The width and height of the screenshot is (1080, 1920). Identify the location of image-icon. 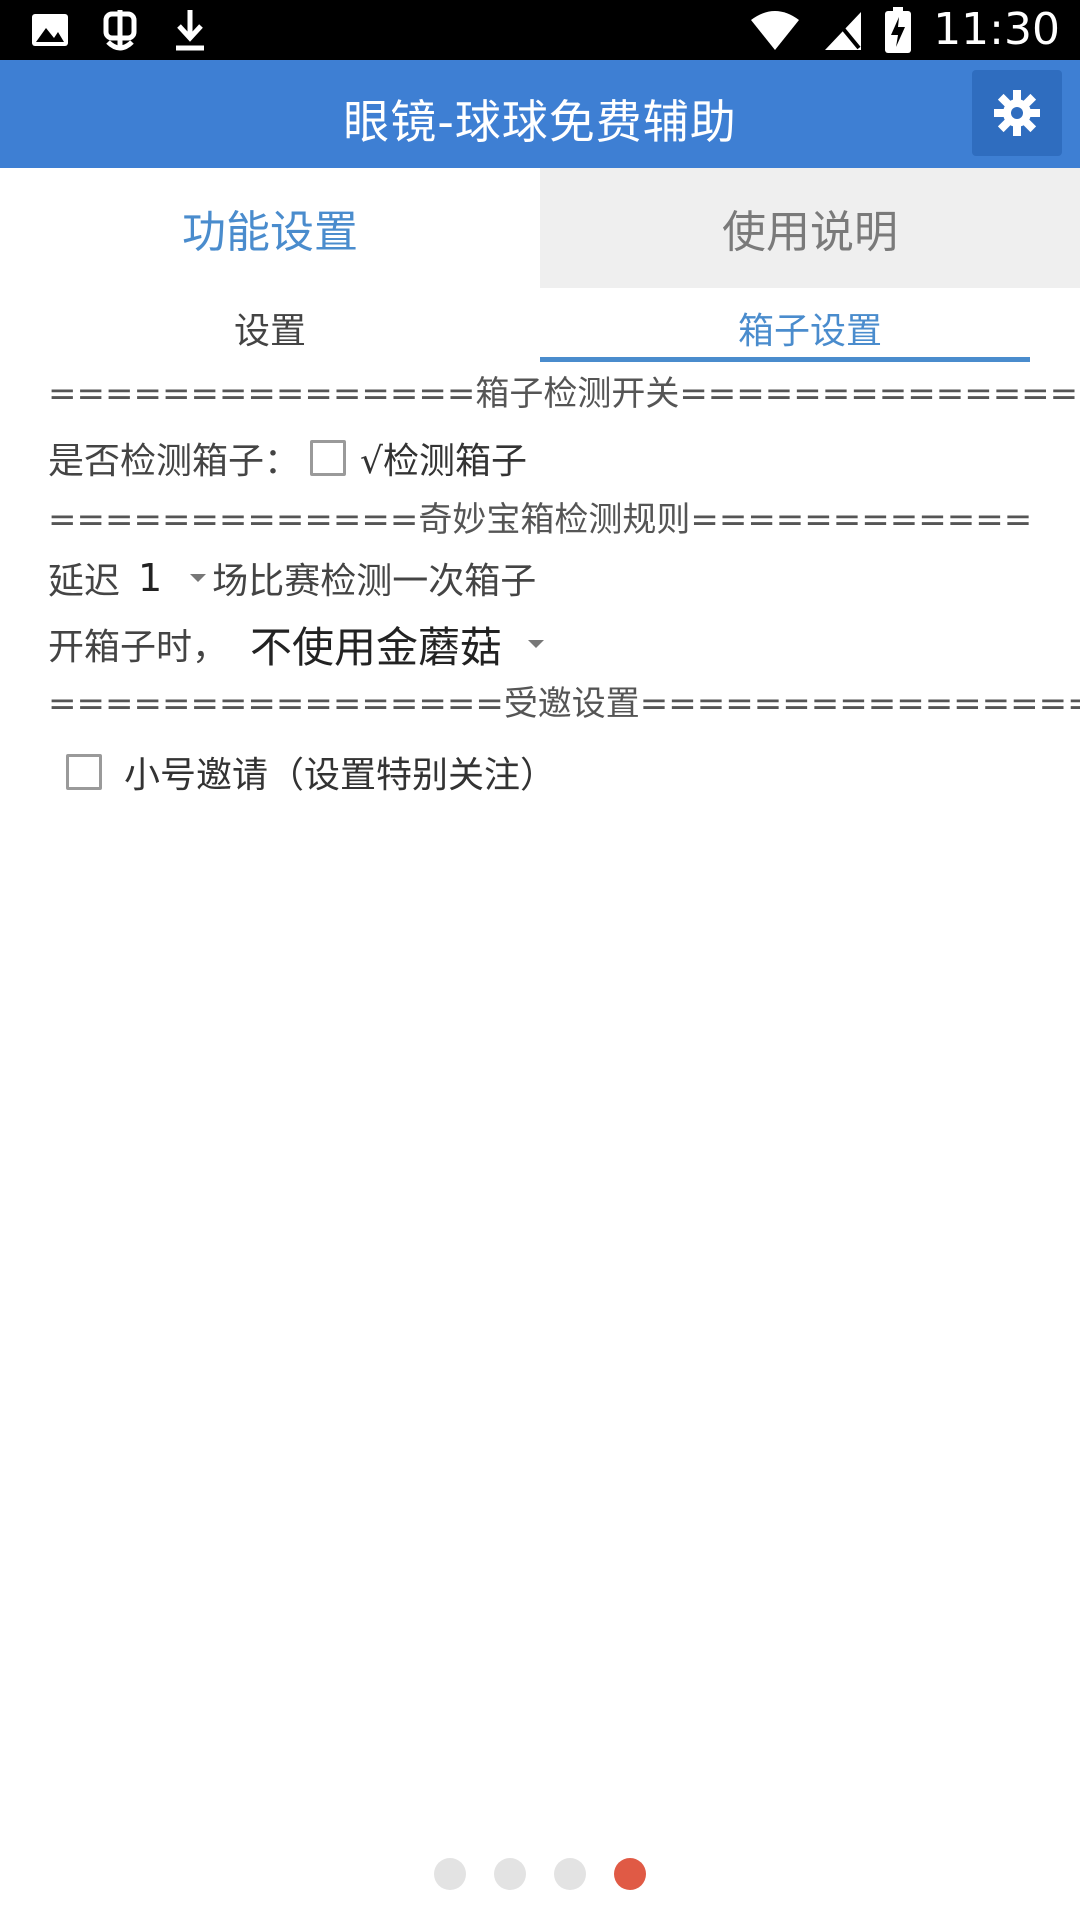
(50, 30).